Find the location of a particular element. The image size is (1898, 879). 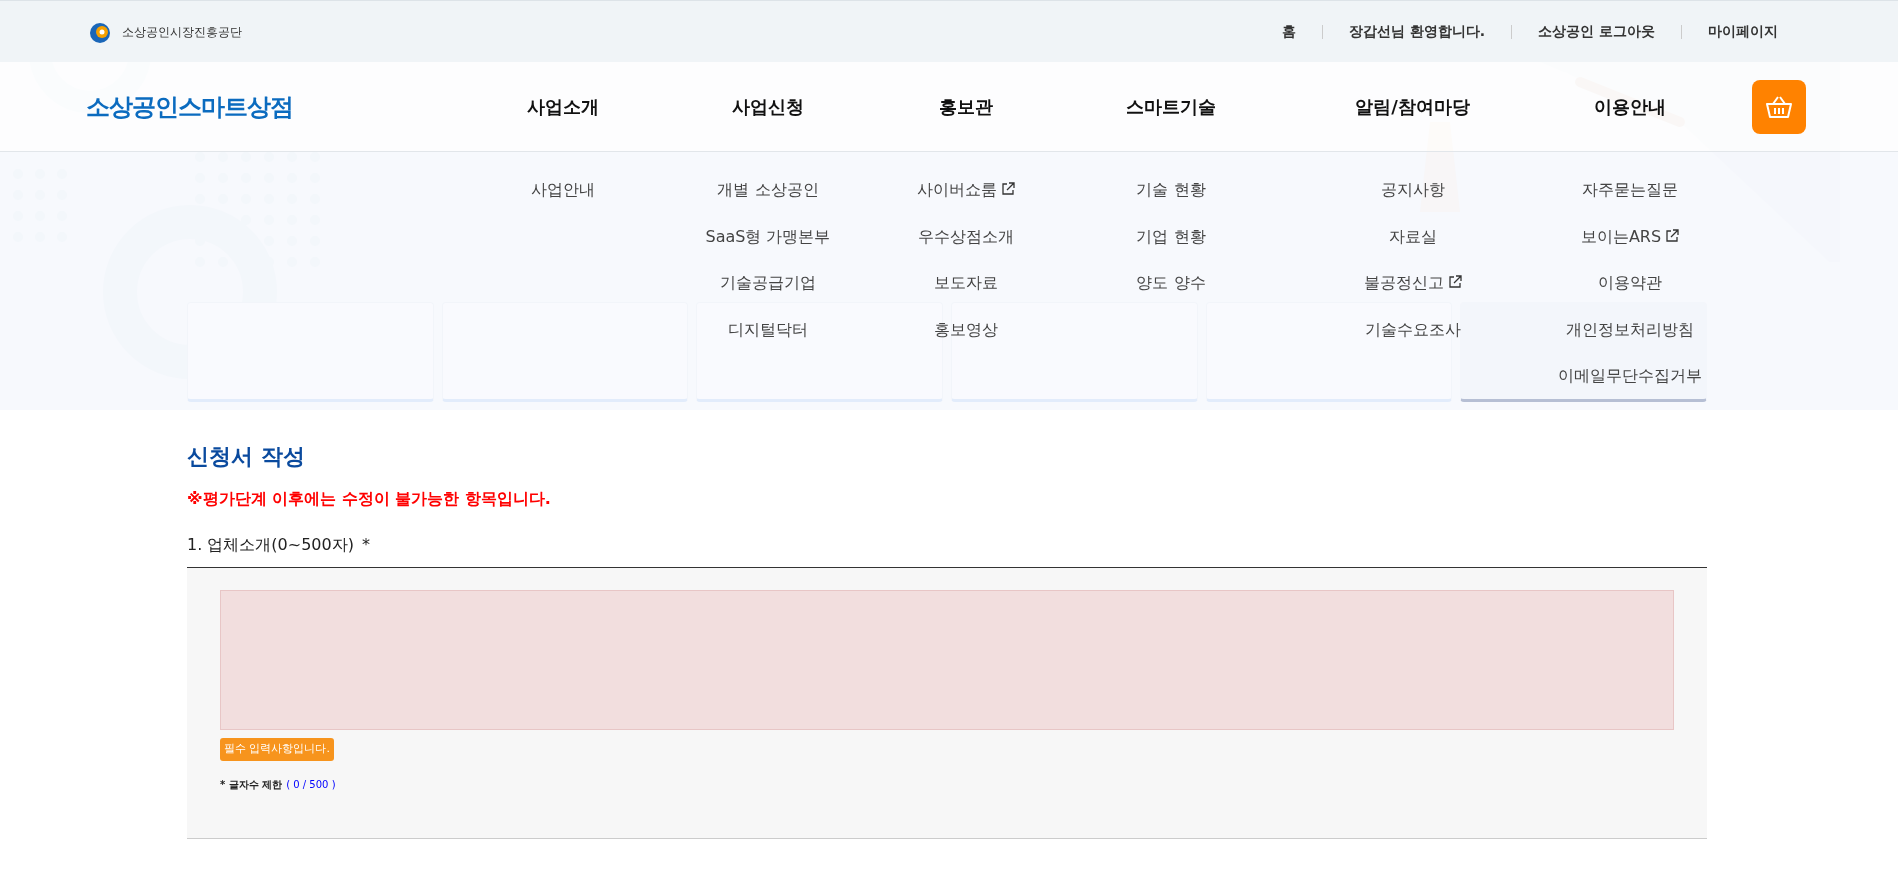

submenu-link: 불공정신고 is located at coordinates (1412, 294).